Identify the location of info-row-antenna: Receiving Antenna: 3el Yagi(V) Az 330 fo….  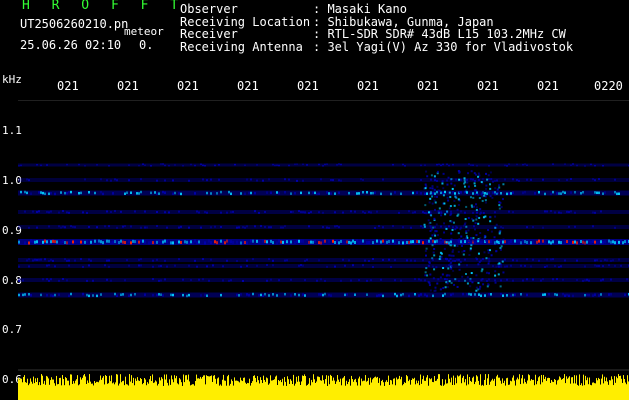
(376, 47).